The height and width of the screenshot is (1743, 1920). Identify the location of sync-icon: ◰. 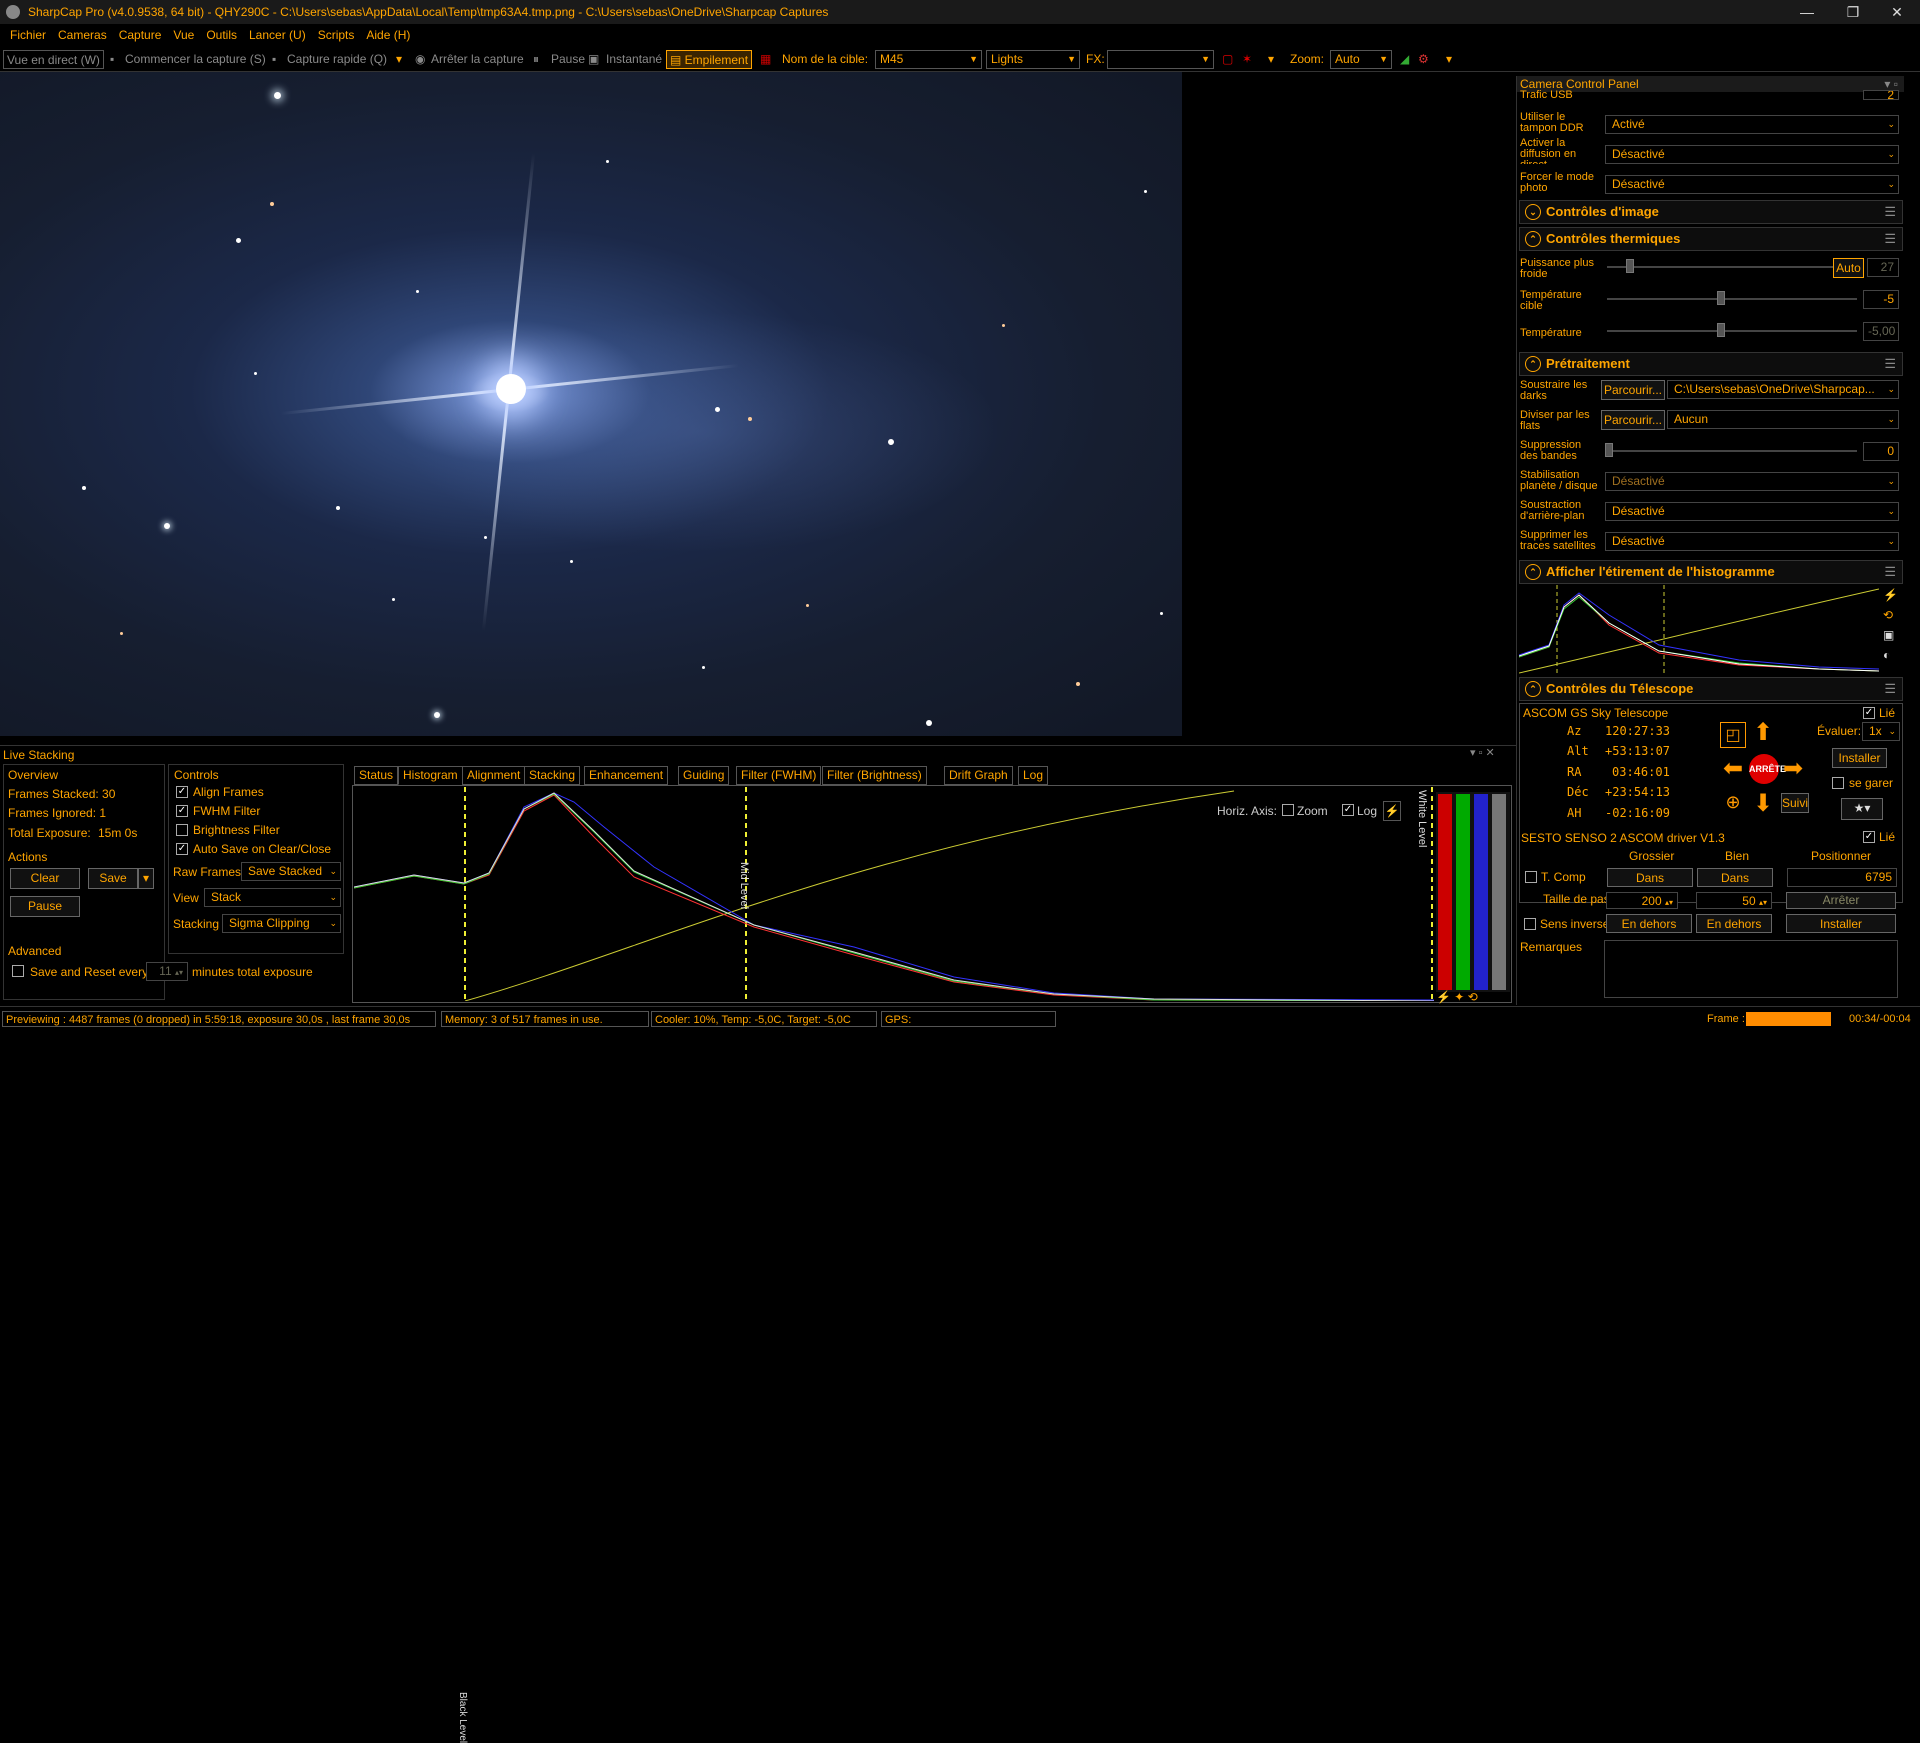
(1733, 735).